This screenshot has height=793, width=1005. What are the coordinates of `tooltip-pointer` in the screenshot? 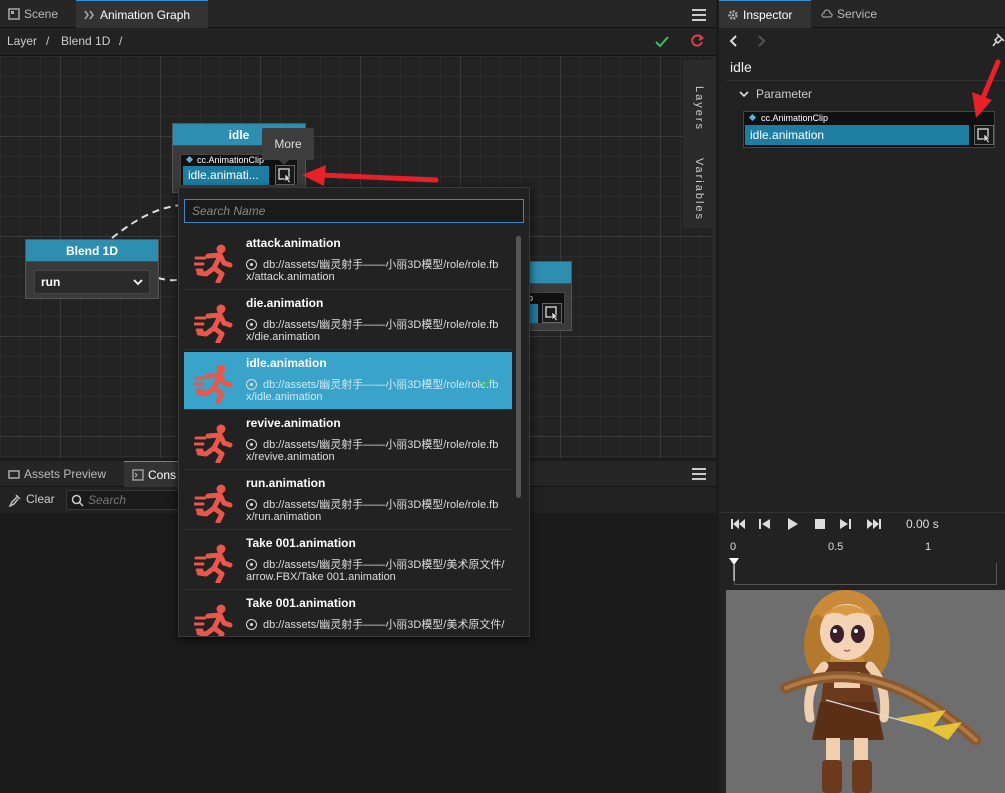 It's located at (284, 162).